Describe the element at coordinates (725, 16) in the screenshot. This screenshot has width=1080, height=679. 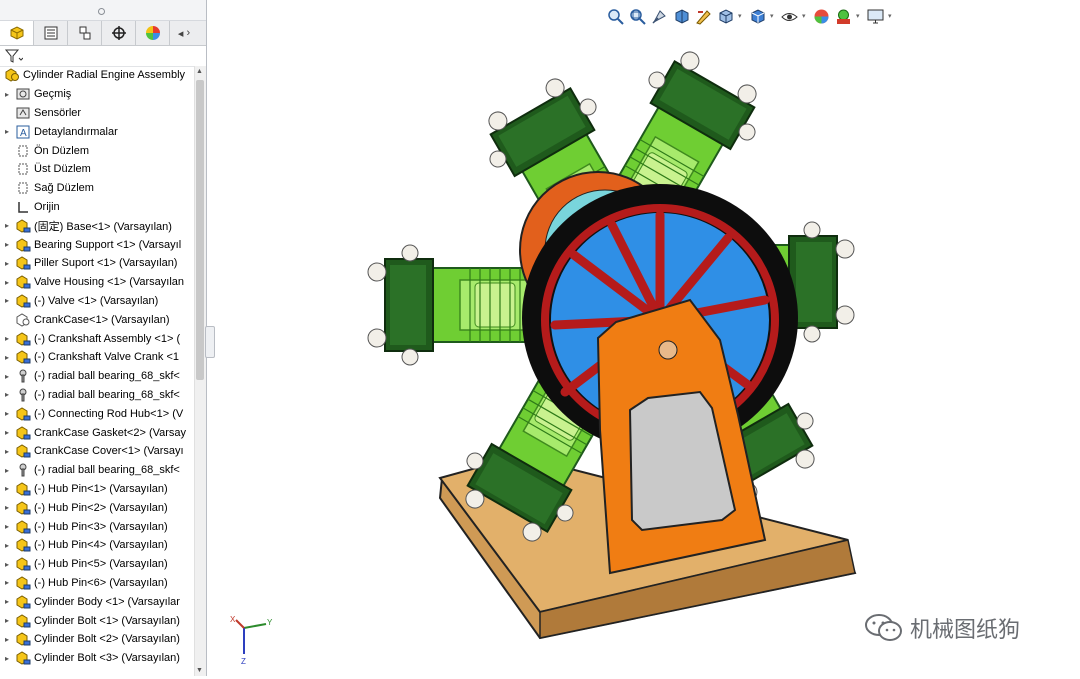
I see `view-orientation-icon` at that location.